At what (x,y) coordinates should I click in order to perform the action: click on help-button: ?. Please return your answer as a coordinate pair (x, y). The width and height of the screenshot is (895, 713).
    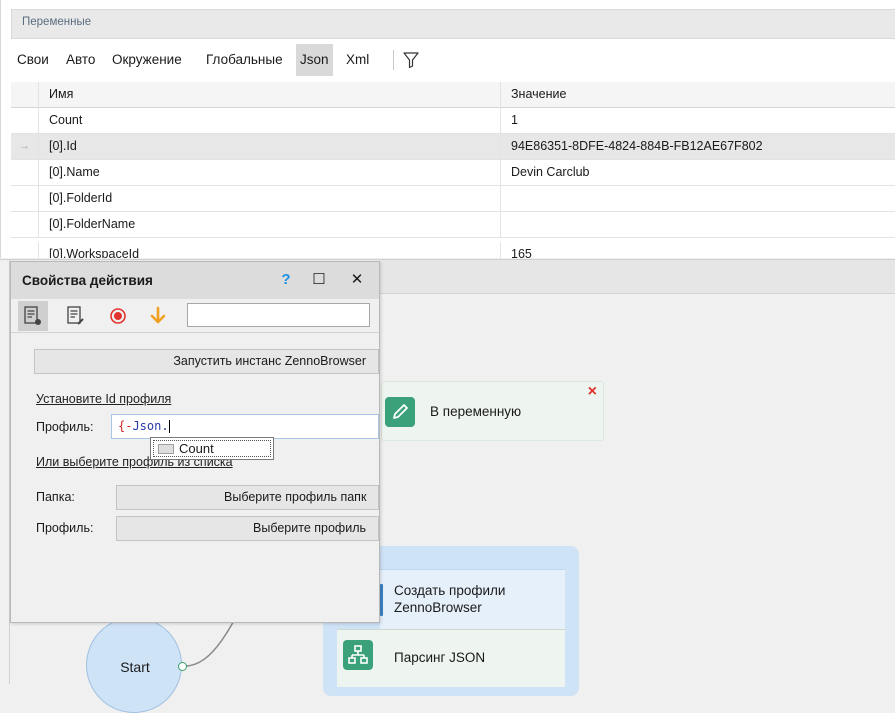
    Looking at the image, I should click on (286, 280).